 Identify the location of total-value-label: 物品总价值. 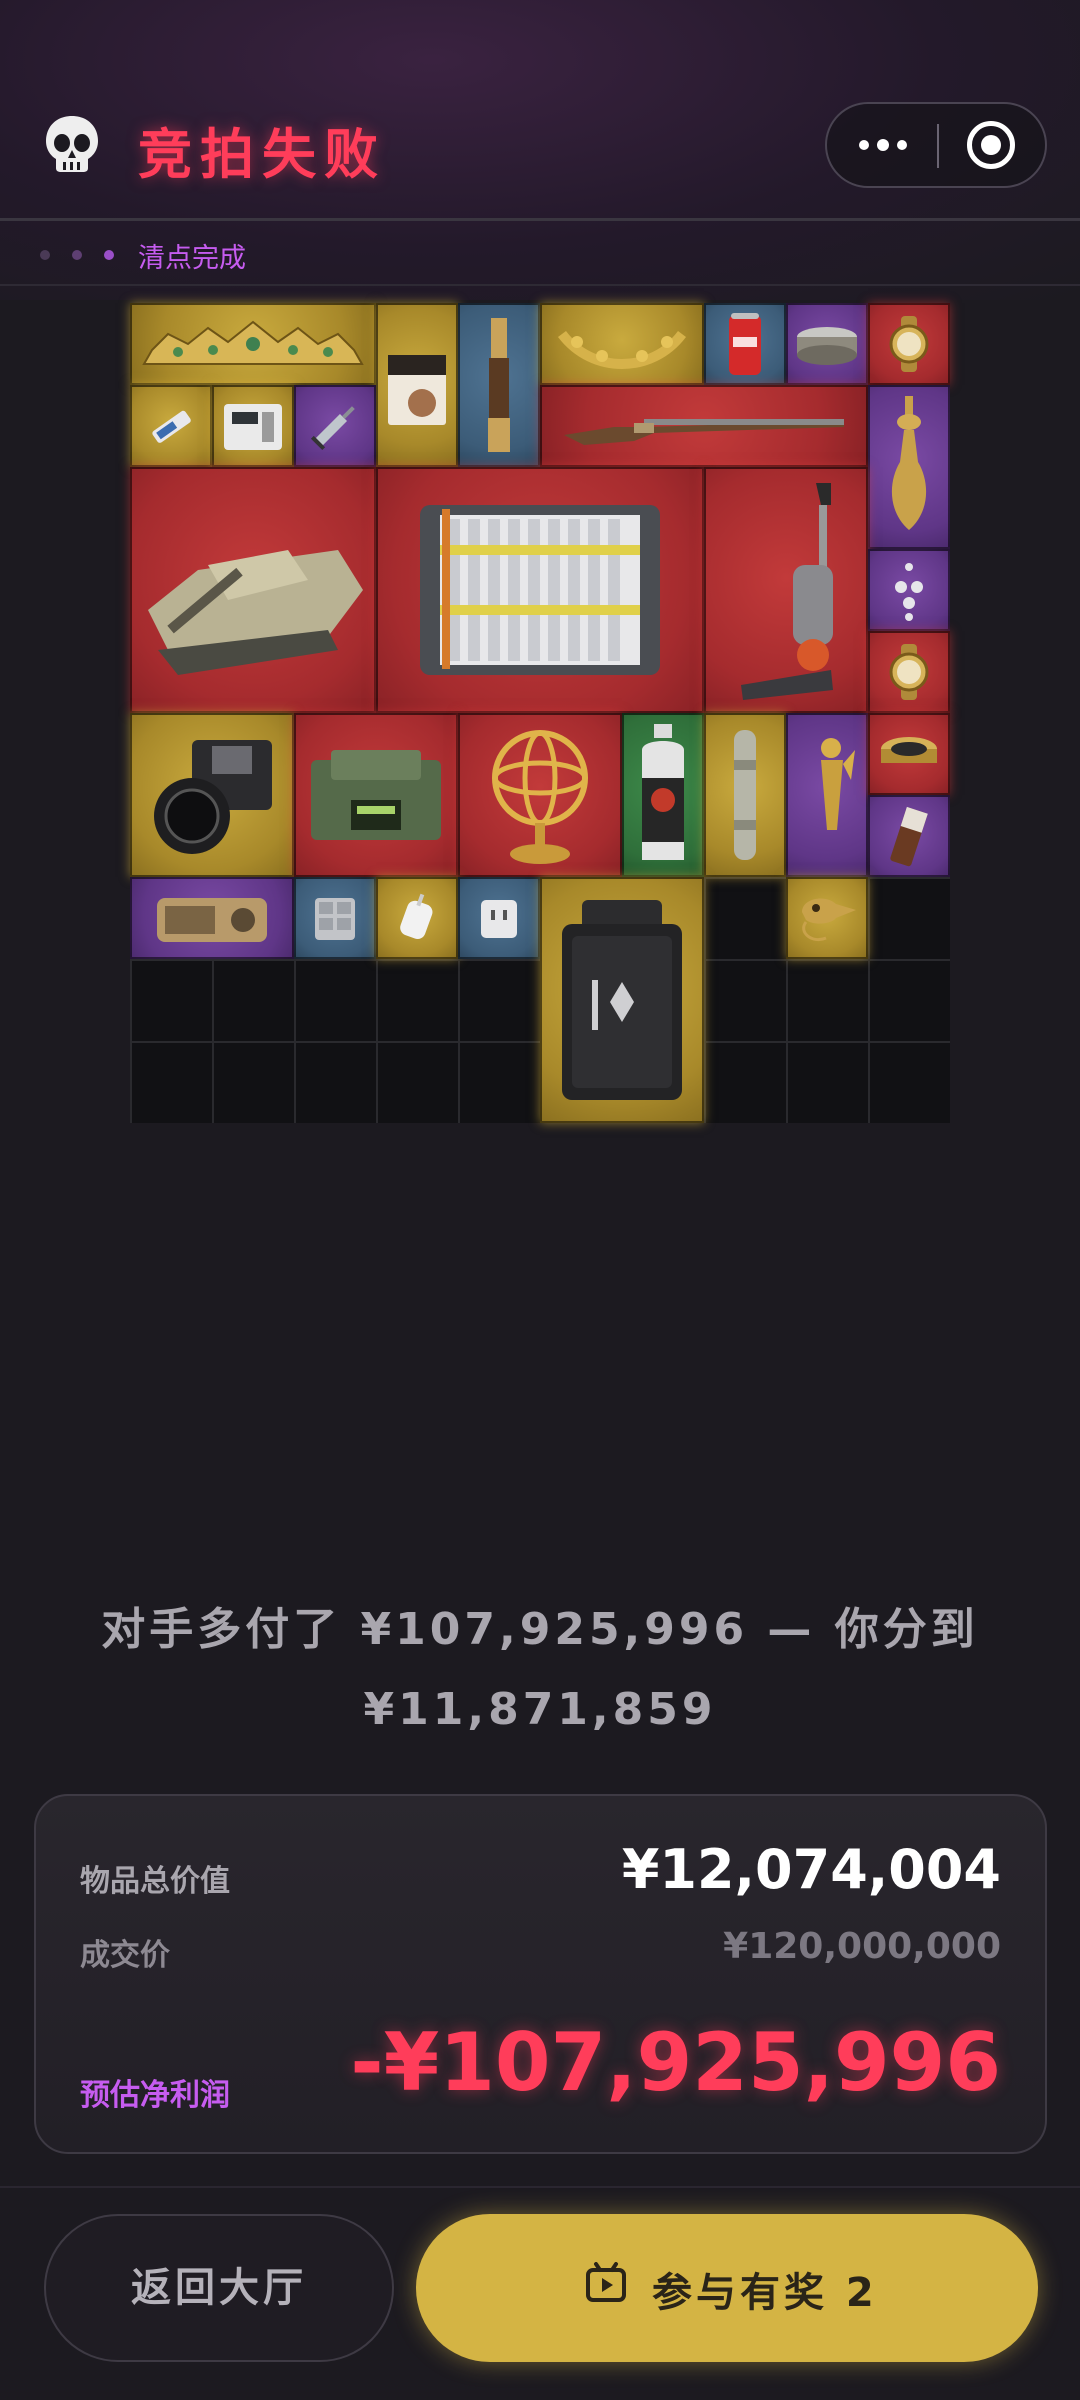
(155, 1881).